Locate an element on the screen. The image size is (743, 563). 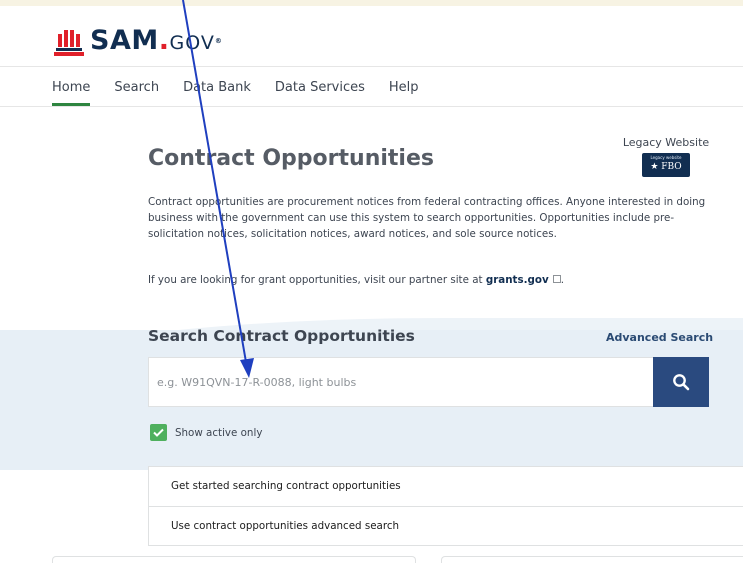
grants-gov-link: grants.gov is located at coordinates (517, 280).